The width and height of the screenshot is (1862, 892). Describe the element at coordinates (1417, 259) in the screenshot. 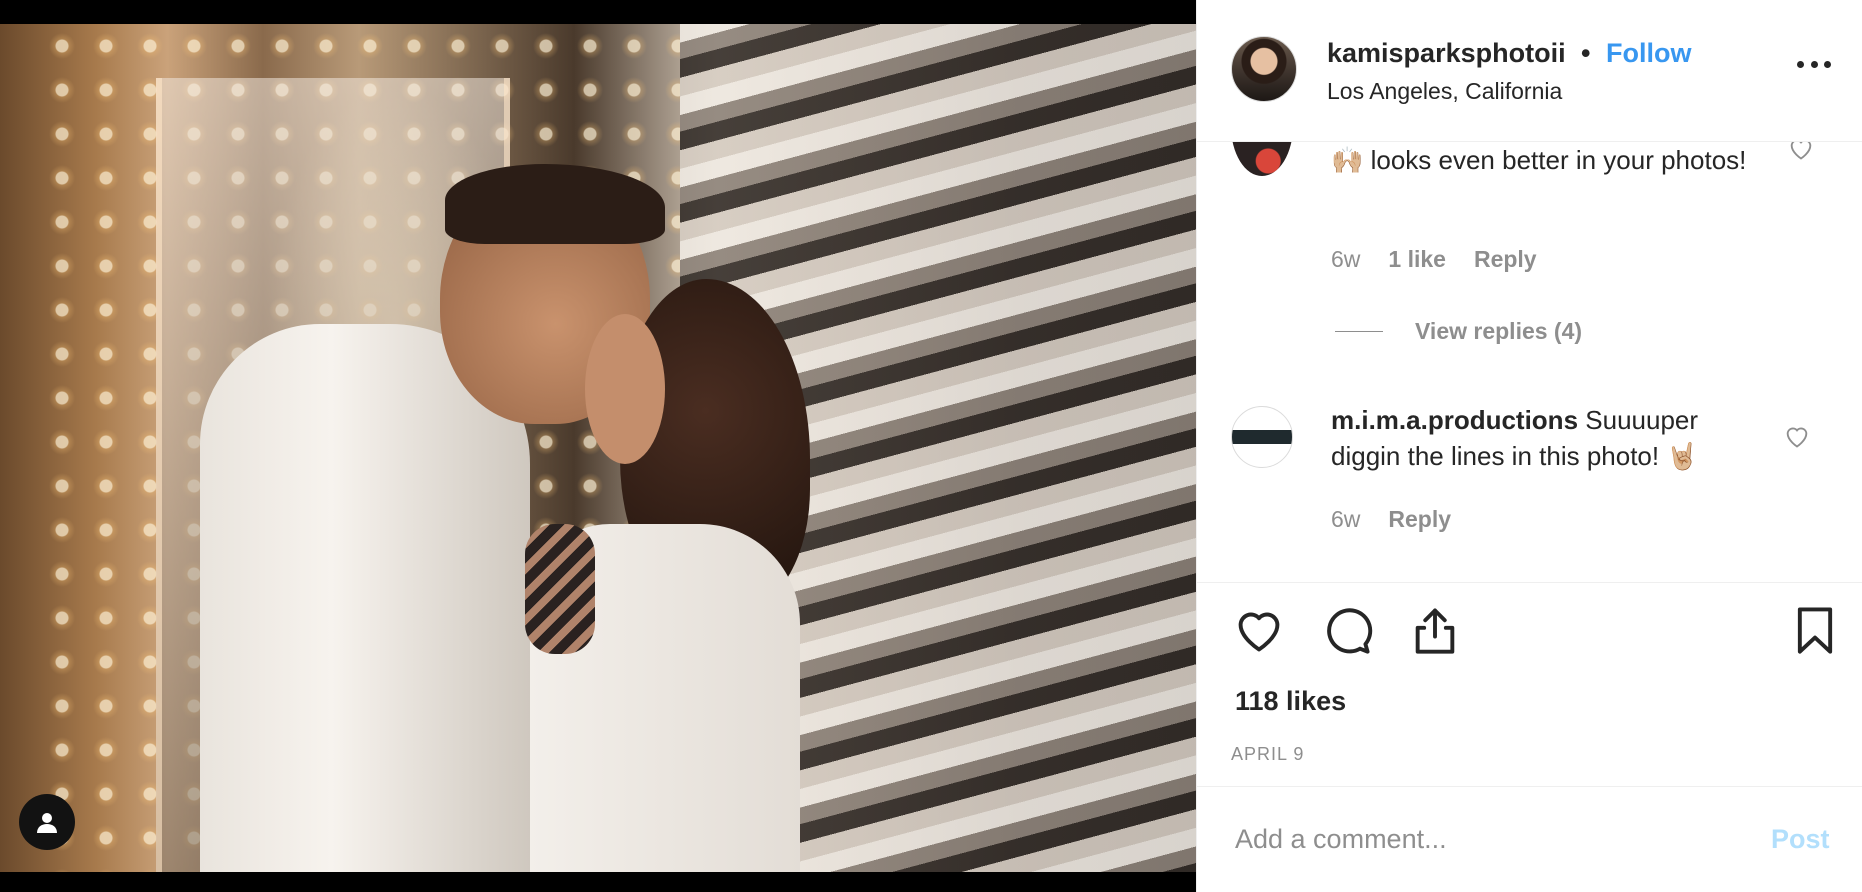

I see `comment-likes-count: 1 like` at that location.